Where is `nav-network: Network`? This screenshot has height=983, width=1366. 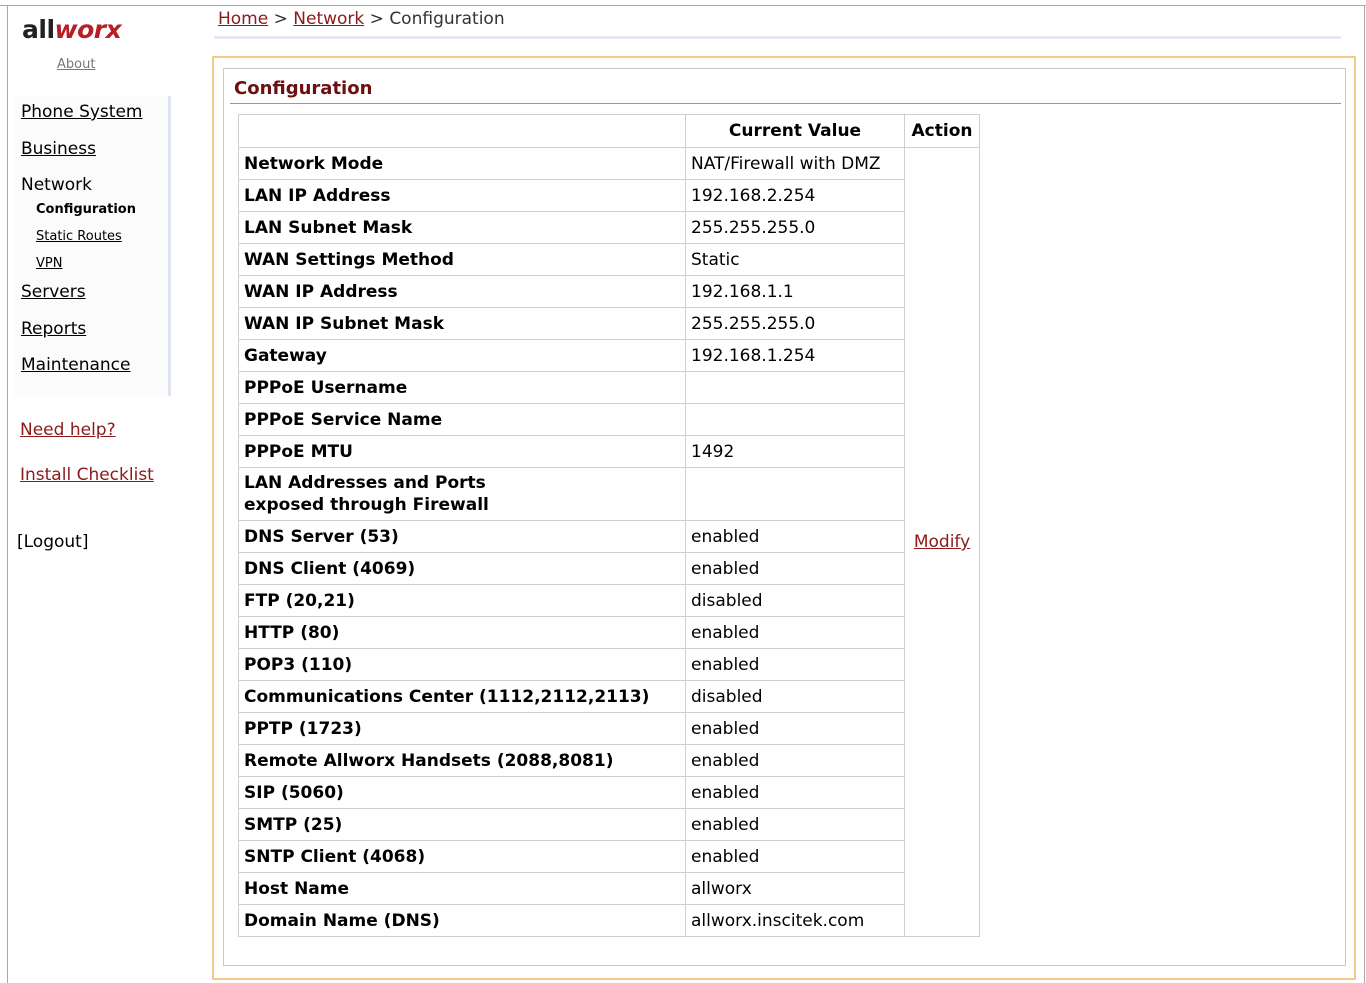
nav-network: Network is located at coordinates (56, 185).